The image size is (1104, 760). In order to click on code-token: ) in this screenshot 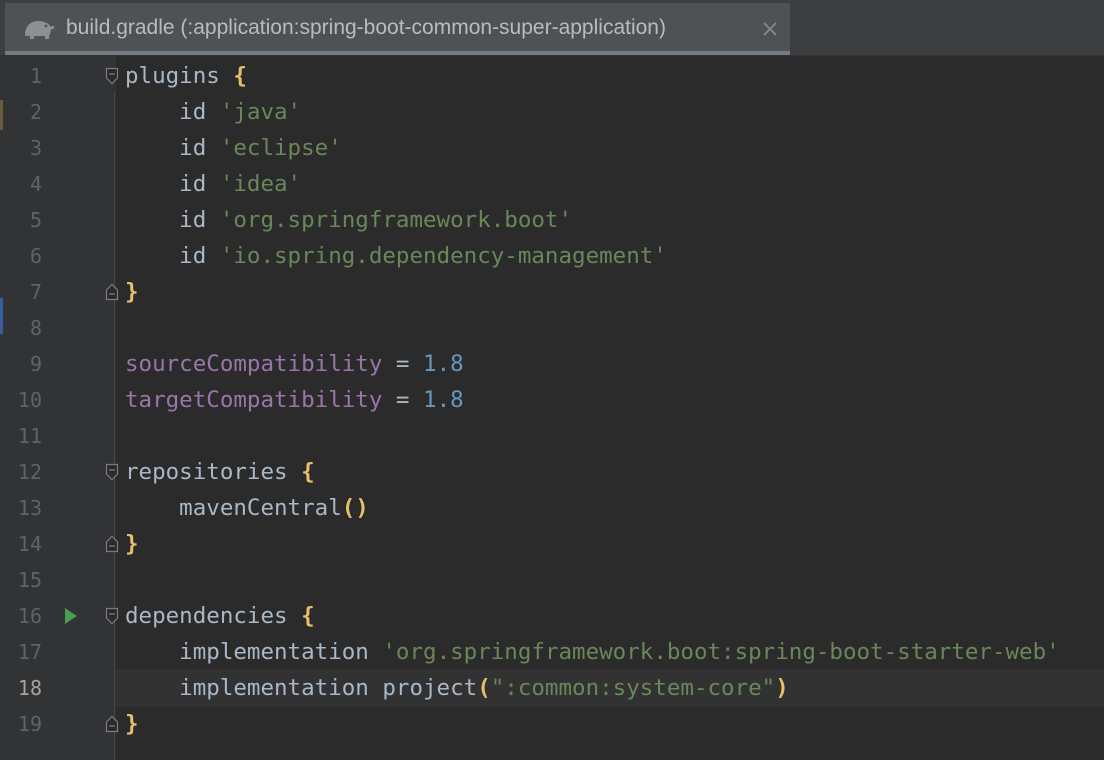, I will do `click(782, 688)`.